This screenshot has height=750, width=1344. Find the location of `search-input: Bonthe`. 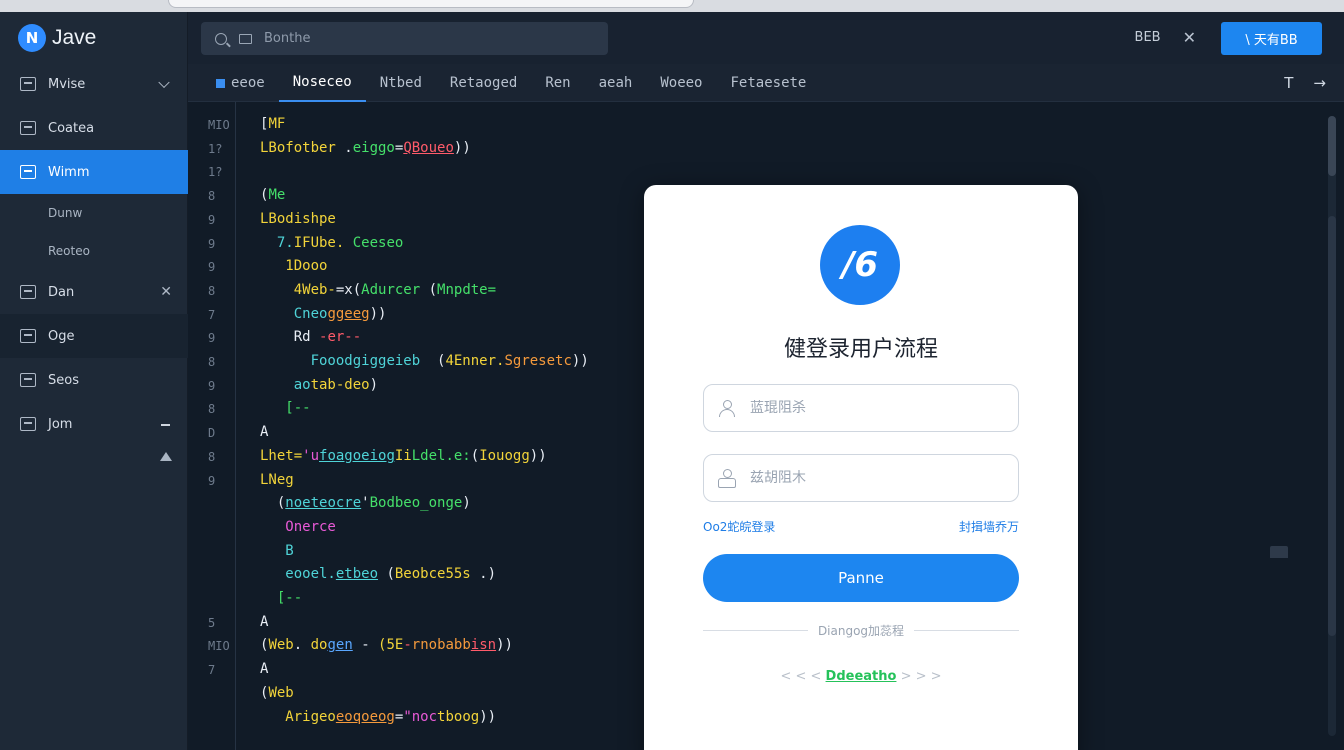

search-input: Bonthe is located at coordinates (287, 38).